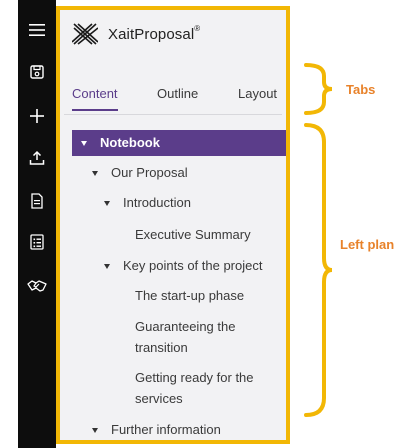 The height and width of the screenshot is (448, 410). Describe the element at coordinates (156, 430) in the screenshot. I see `tree-item: Further information` at that location.